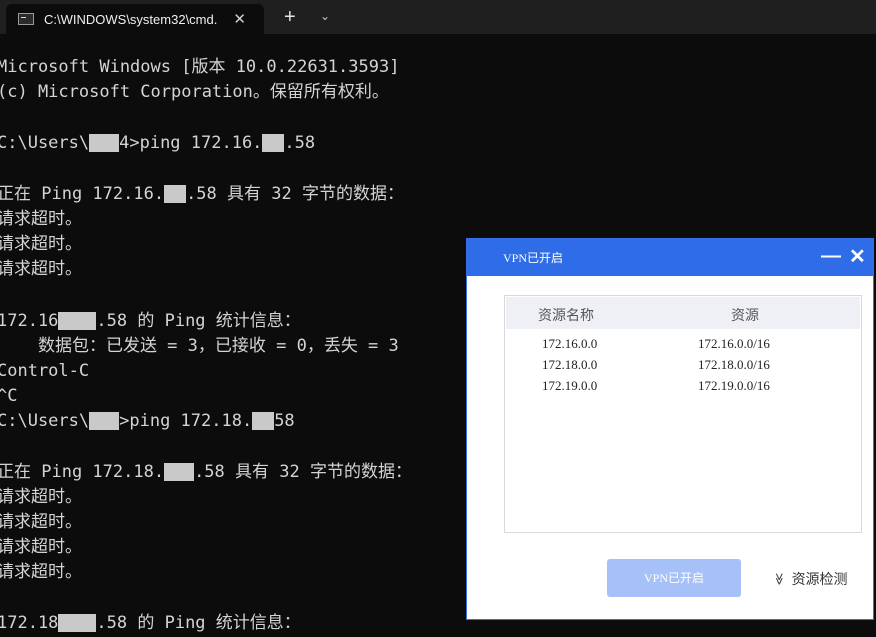  I want to click on terminal-text: 4>ping 172.16., so click(191, 143).